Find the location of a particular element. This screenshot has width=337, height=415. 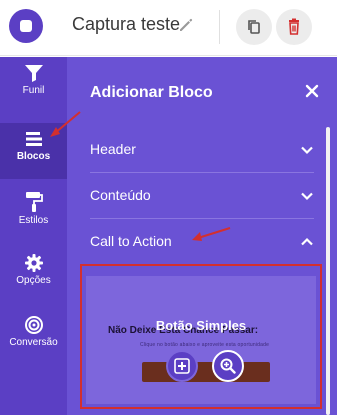

trash-icon is located at coordinates (294, 26).